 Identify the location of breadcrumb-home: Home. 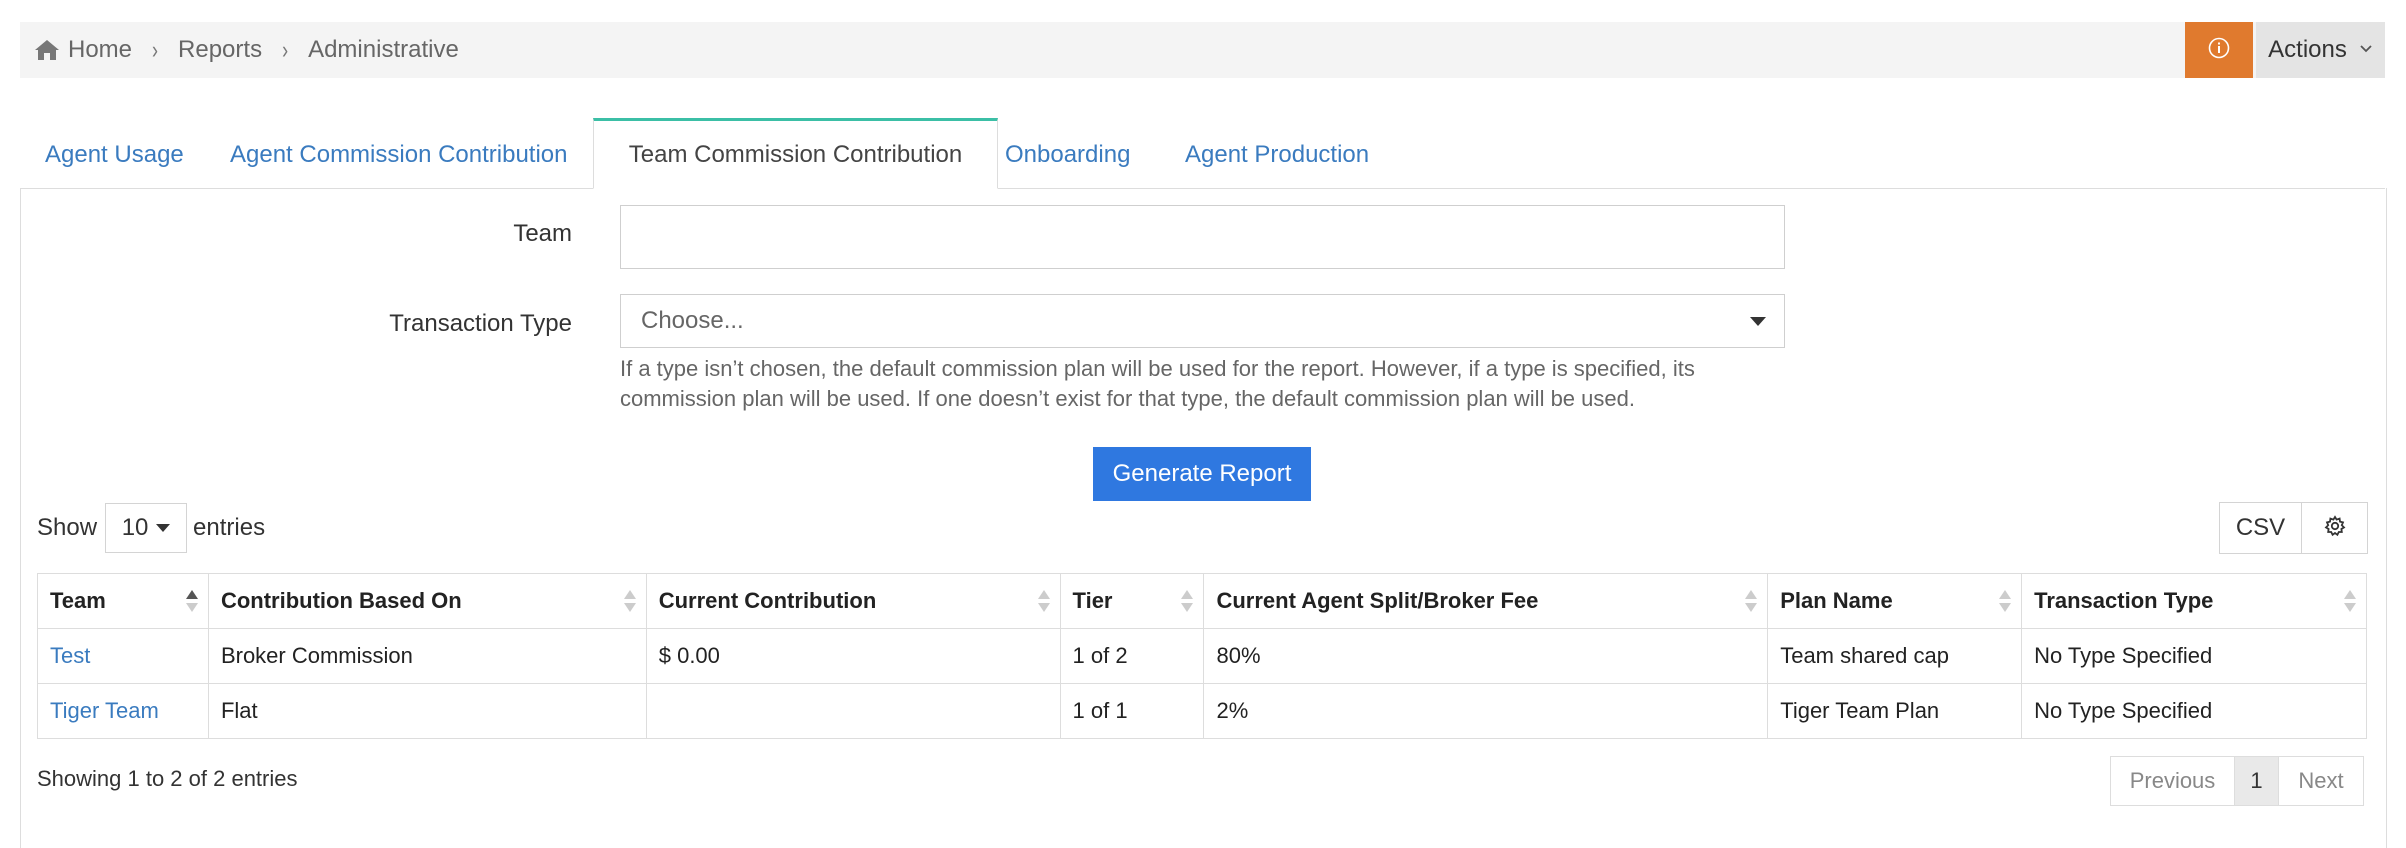
(100, 50).